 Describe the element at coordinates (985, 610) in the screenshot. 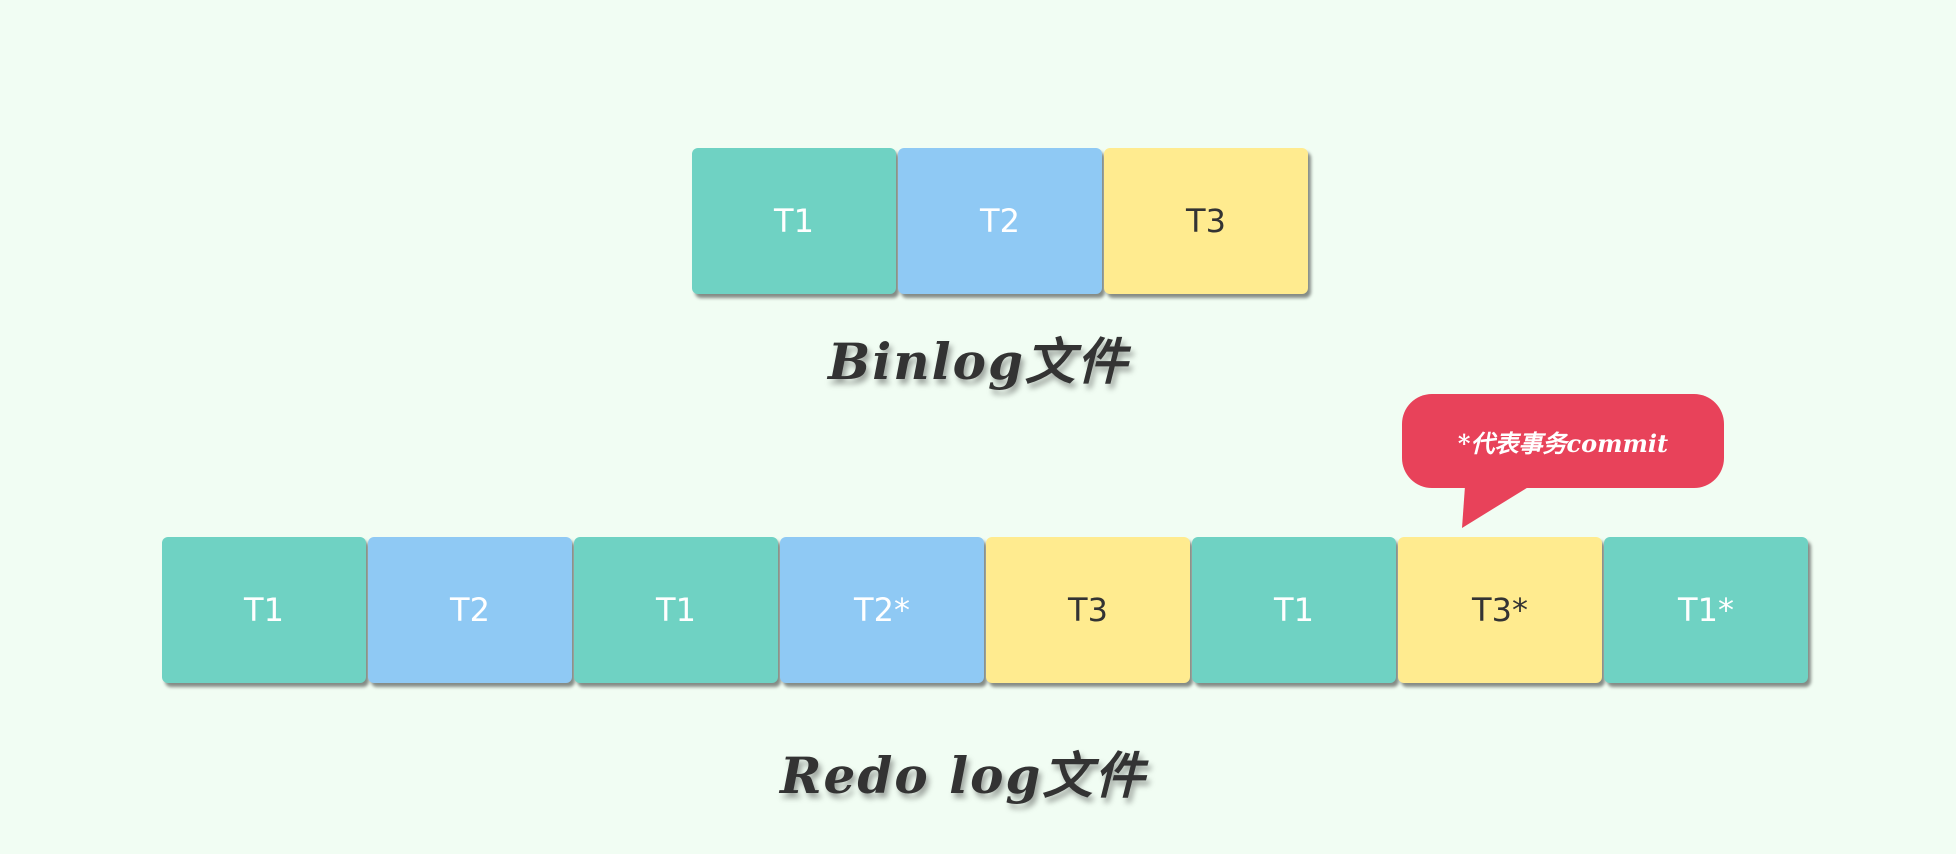

I see `redo-block-row: T1 T2 T1 T2* T3 T1 T3* T1*` at that location.